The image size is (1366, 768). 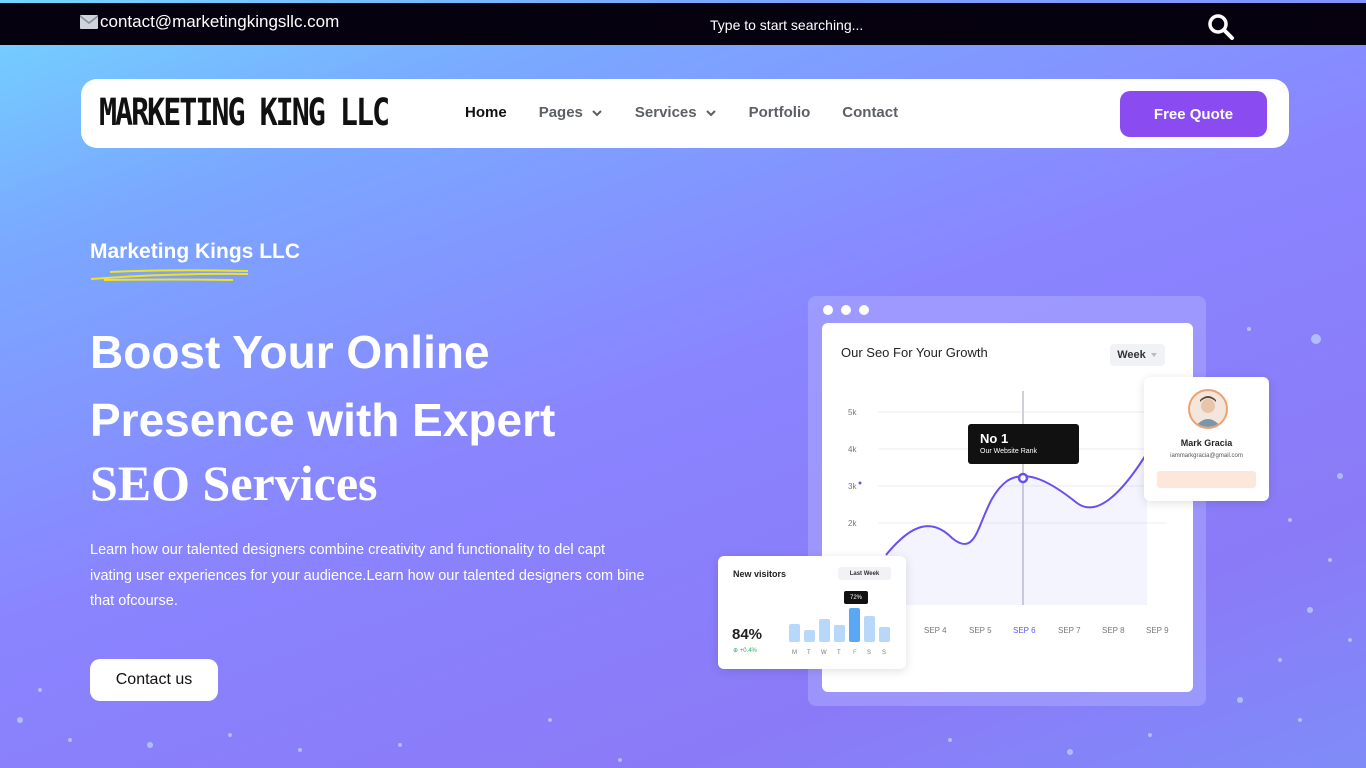 What do you see at coordinates (665, 112) in the screenshot?
I see `nav-item-label: Services` at bounding box center [665, 112].